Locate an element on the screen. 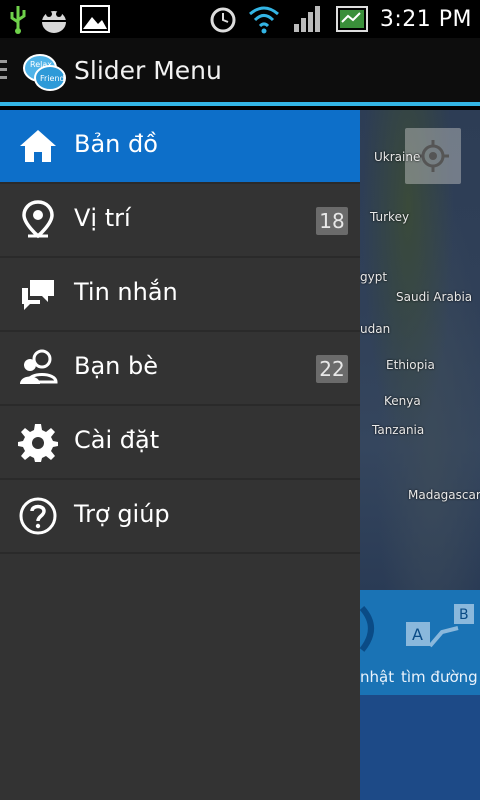 The width and height of the screenshot is (480, 800). directions-label: tìm đường is located at coordinates (439, 677).